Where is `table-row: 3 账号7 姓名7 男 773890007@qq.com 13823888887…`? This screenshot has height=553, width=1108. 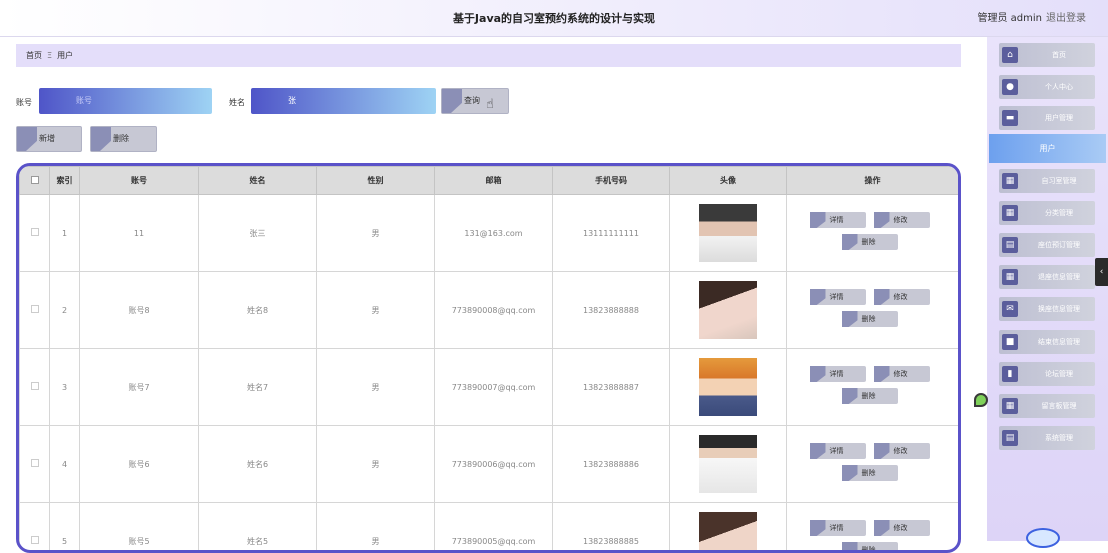 table-row: 3 账号7 姓名7 男 773890007@qq.com 13823888887… is located at coordinates (489, 387).